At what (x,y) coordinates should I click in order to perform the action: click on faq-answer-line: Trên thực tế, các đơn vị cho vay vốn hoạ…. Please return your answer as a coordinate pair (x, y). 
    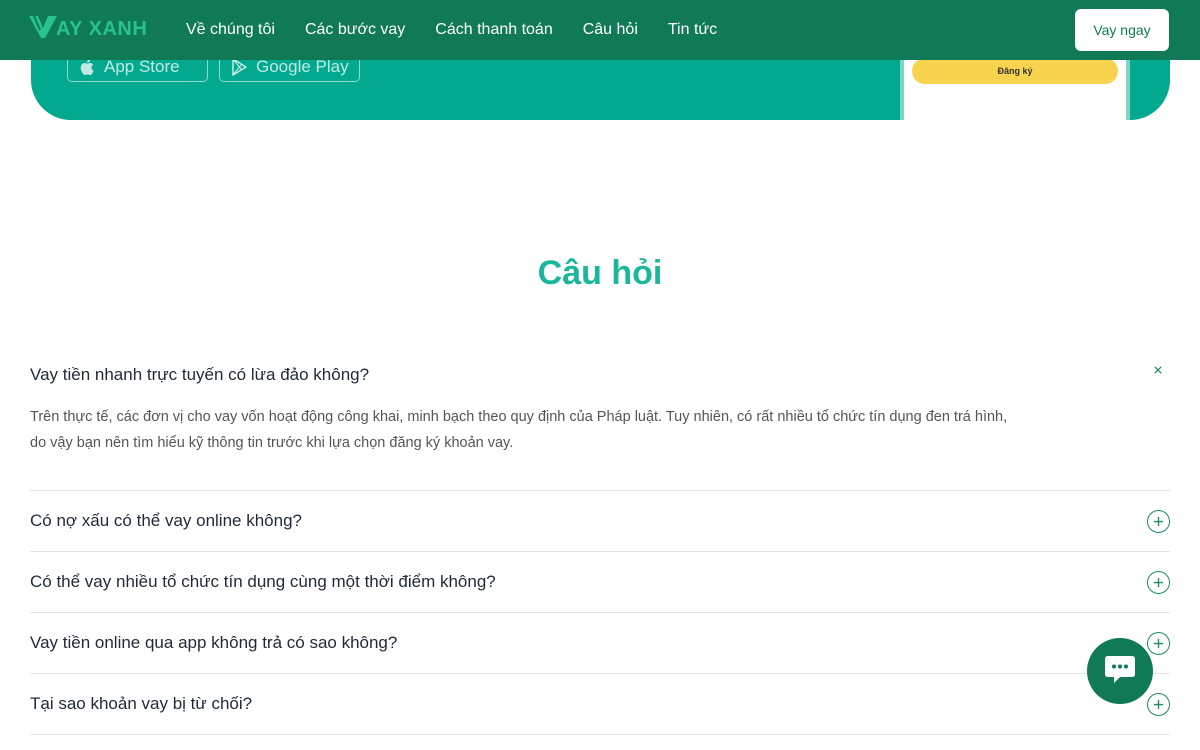
    Looking at the image, I should click on (519, 417).